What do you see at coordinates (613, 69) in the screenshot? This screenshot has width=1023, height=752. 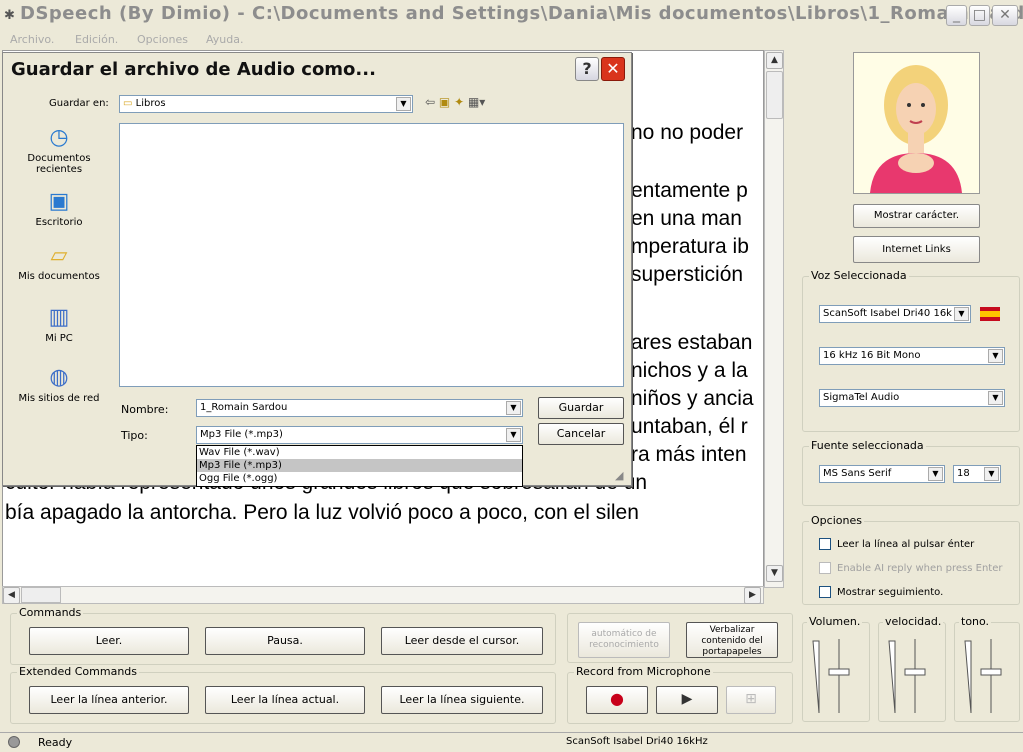 I see `dialog-close-button: ✕` at bounding box center [613, 69].